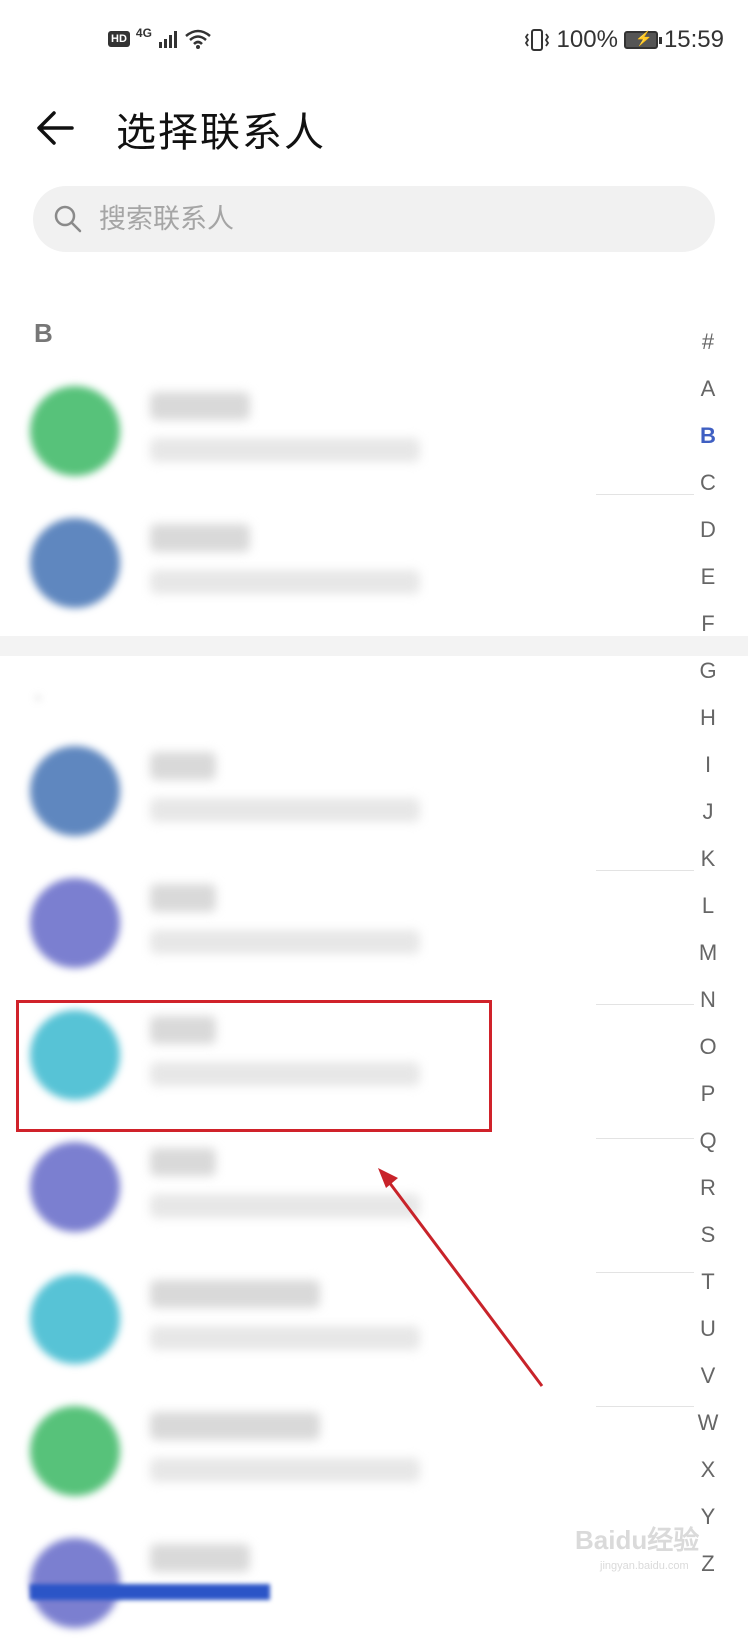 Image resolution: width=748 pixels, height=1648 pixels. Describe the element at coordinates (708, 905) in the screenshot. I see `alphabet-index-l: L` at that location.